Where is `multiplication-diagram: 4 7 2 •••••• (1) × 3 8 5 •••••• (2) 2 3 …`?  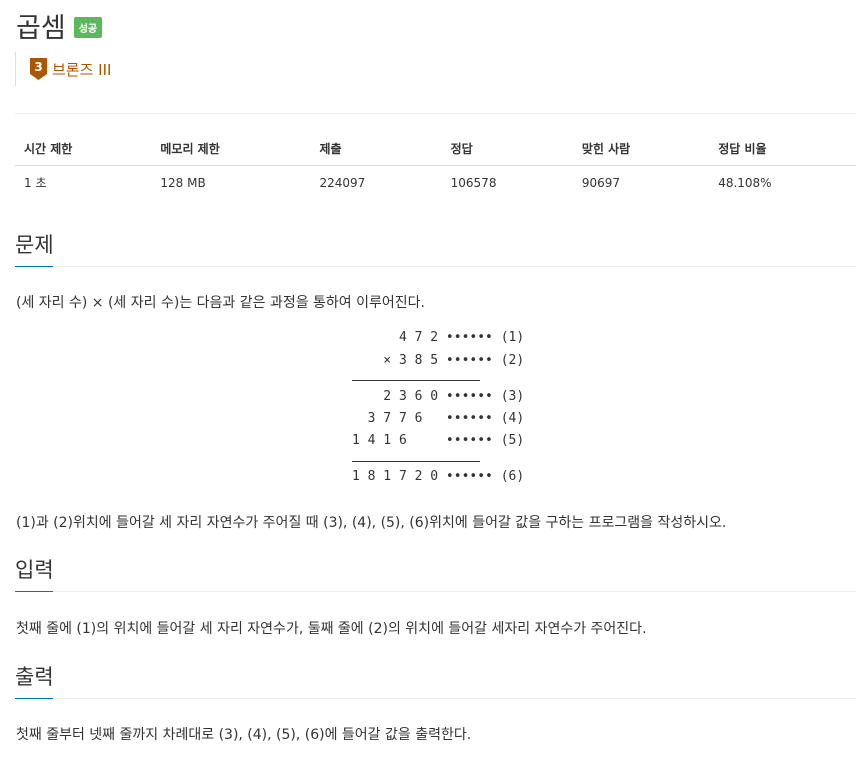
multiplication-diagram: 4 7 2 •••••• (1) × 3 8 5 •••••• (2) 2 3 … is located at coordinates (467, 410).